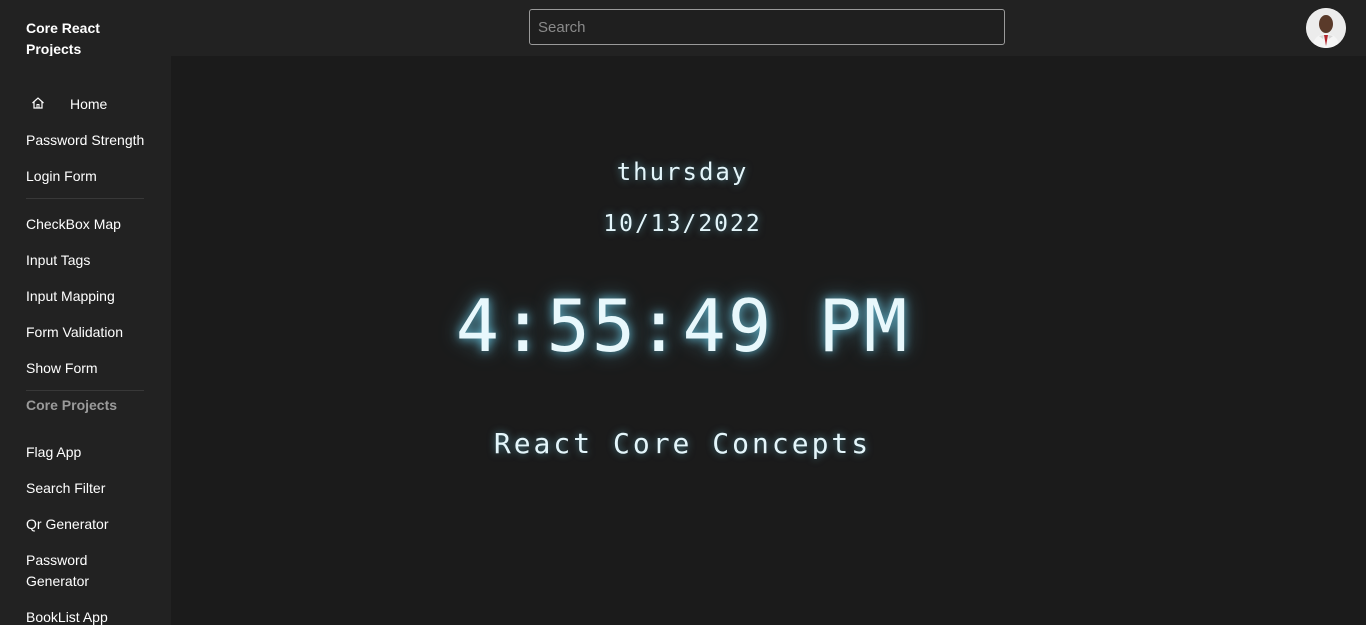 This screenshot has width=1366, height=625. What do you see at coordinates (91, 140) in the screenshot?
I see `sidebar-item-password-strength: Password Strength` at bounding box center [91, 140].